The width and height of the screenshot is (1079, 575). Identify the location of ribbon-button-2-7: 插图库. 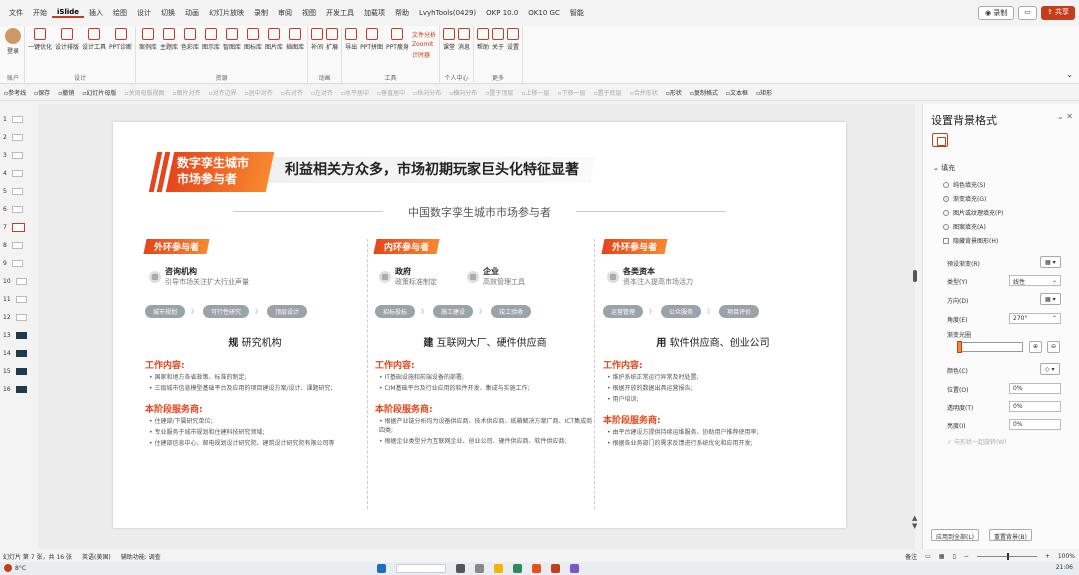
(295, 39).